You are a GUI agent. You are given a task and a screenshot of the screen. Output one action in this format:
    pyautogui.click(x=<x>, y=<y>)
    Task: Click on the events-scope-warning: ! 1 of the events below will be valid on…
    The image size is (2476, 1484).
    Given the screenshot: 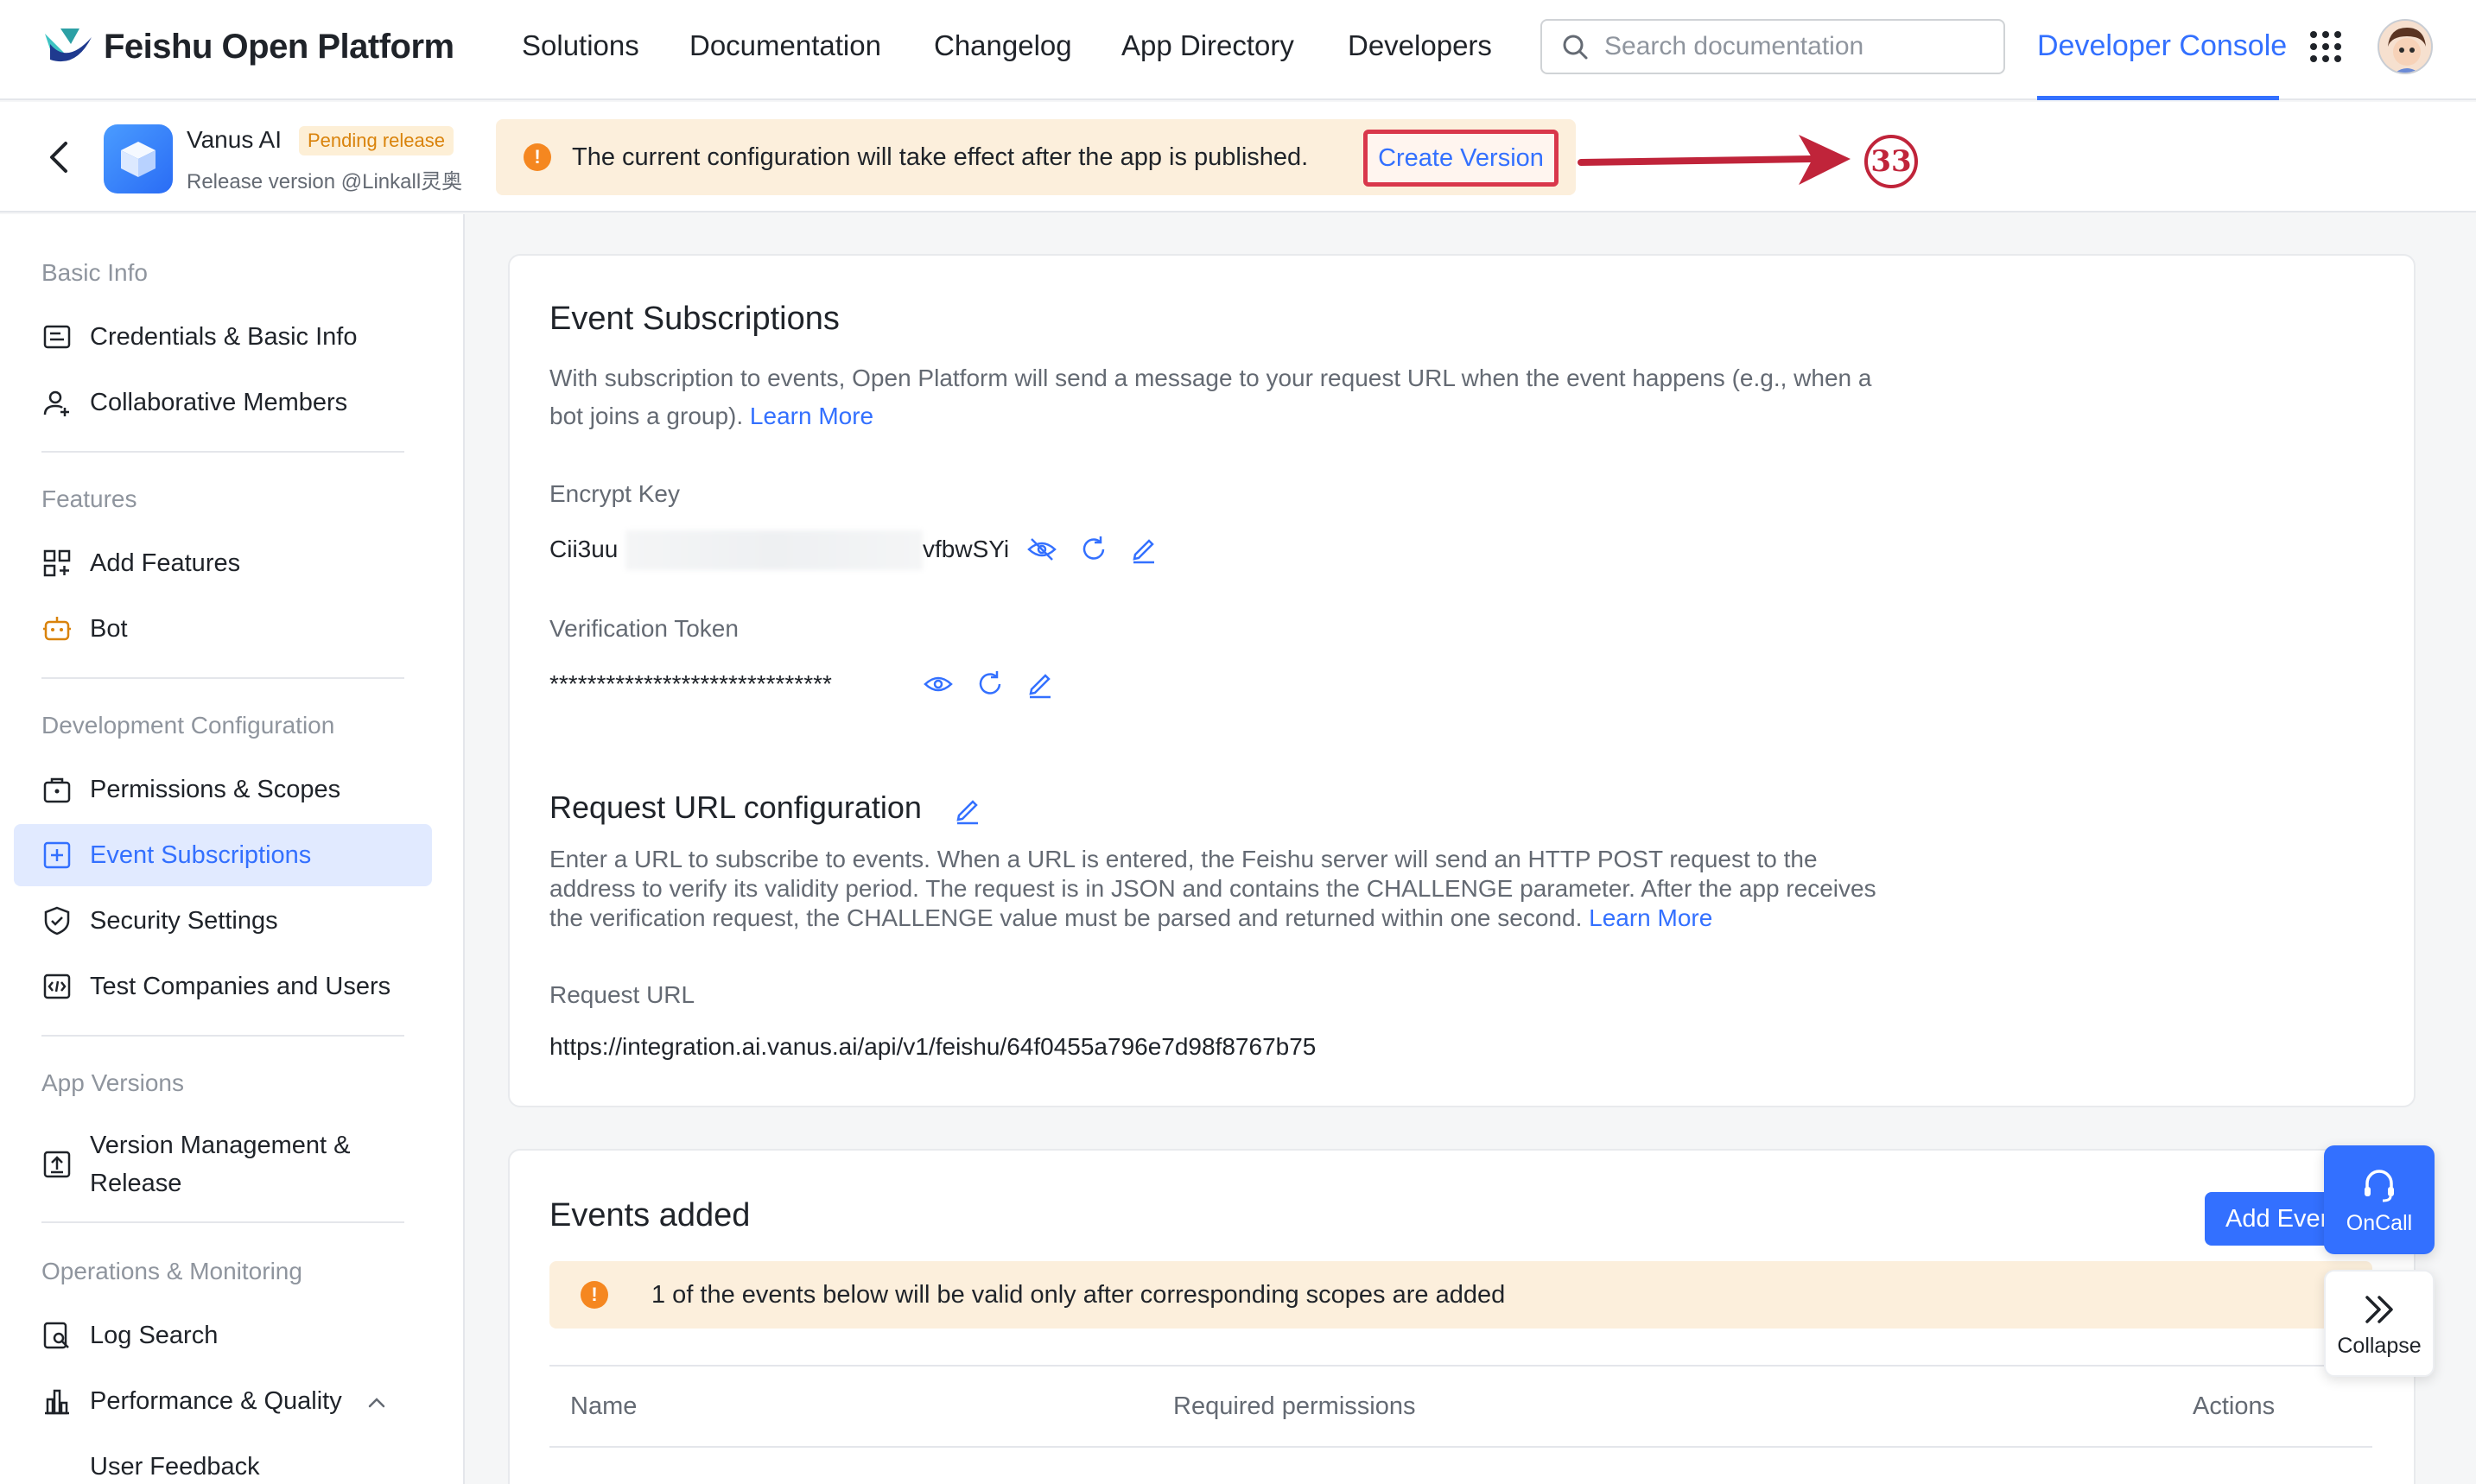 What is the action you would take?
    pyautogui.click(x=1461, y=1295)
    